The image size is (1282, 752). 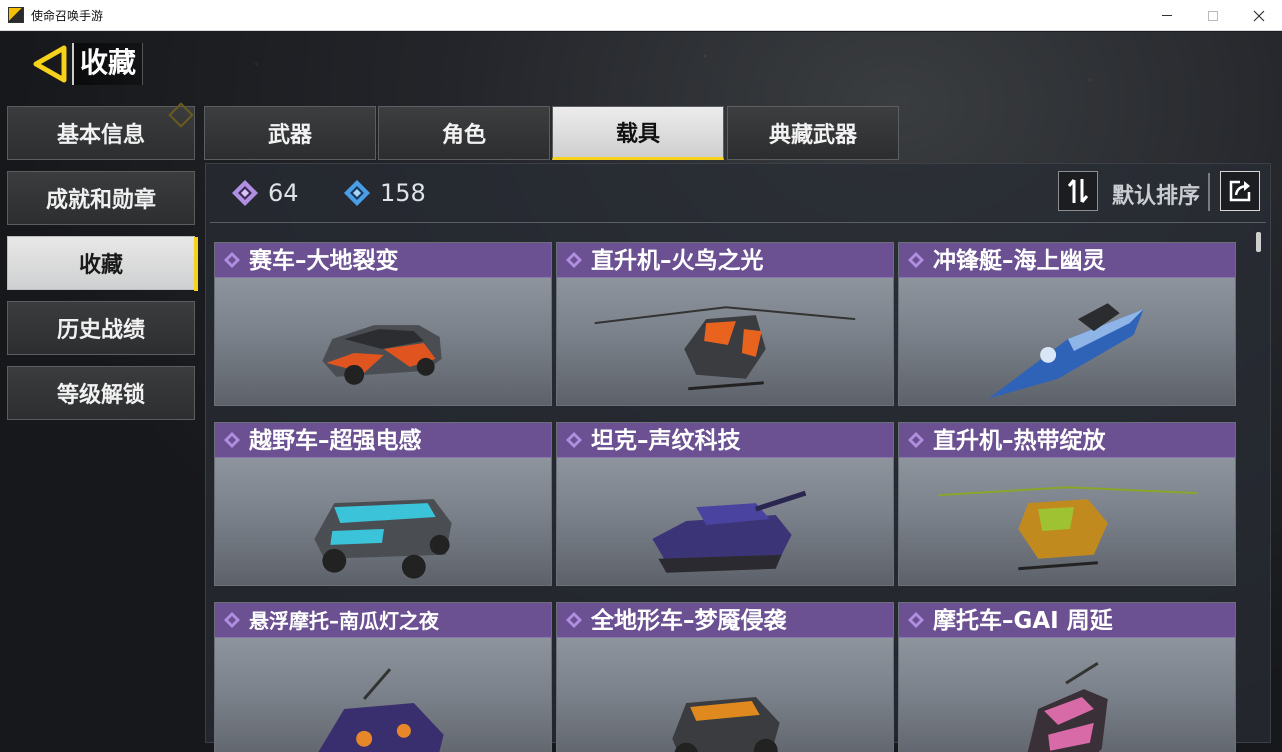 What do you see at coordinates (245, 193) in the screenshot?
I see `purple-diamond-icon` at bounding box center [245, 193].